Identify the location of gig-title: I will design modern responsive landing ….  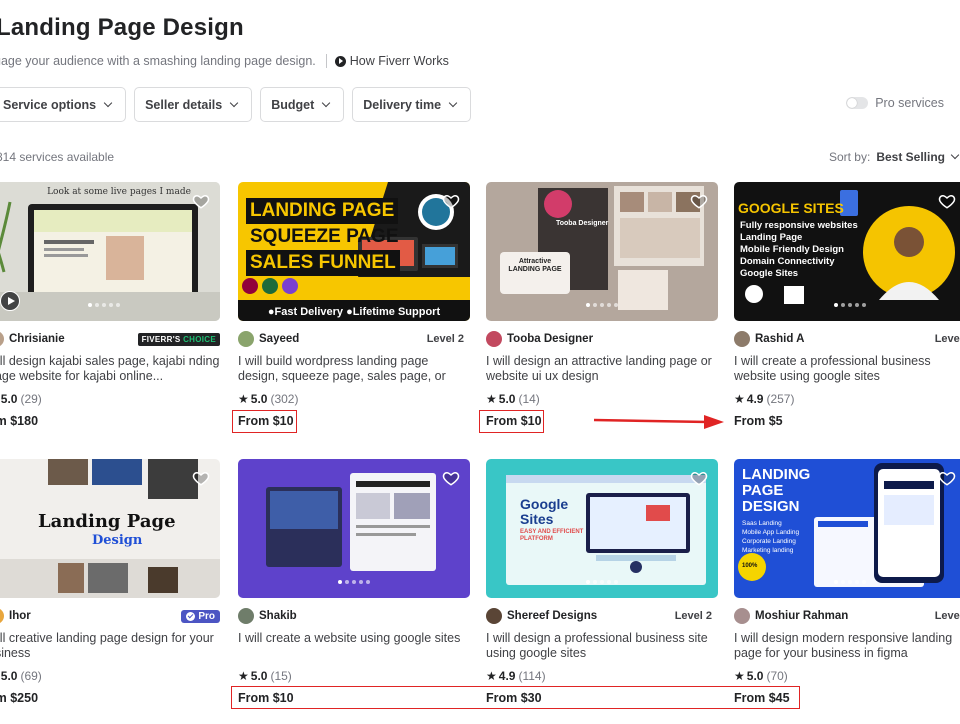
(847, 646).